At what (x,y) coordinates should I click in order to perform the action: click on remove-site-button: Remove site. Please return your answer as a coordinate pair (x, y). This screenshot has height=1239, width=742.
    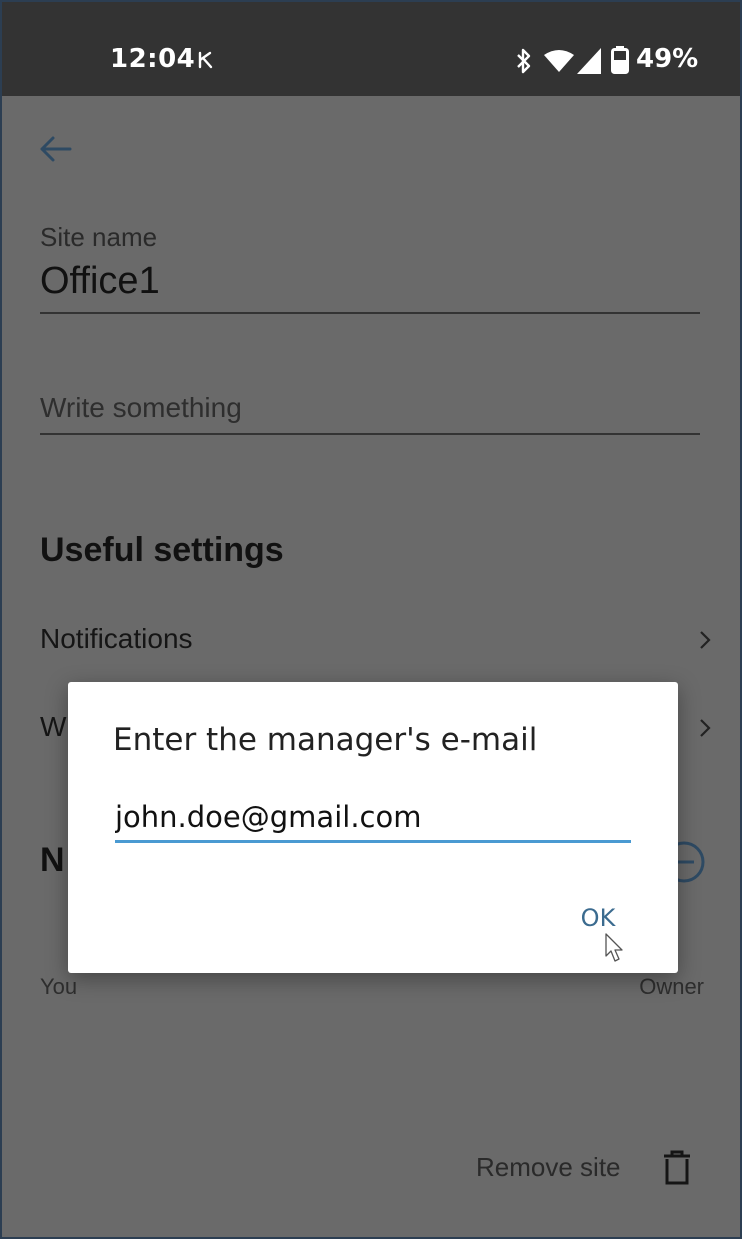
    Looking at the image, I should click on (591, 1170).